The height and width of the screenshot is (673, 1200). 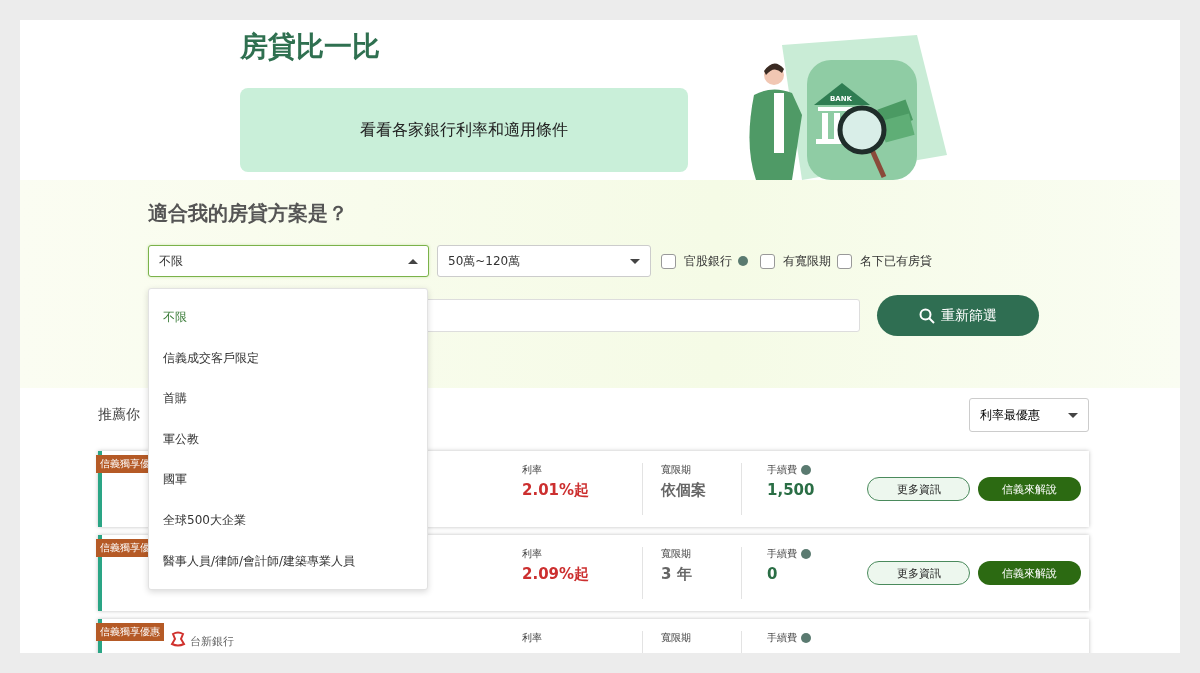 I want to click on dropdown-option: 不限, so click(x=288, y=317).